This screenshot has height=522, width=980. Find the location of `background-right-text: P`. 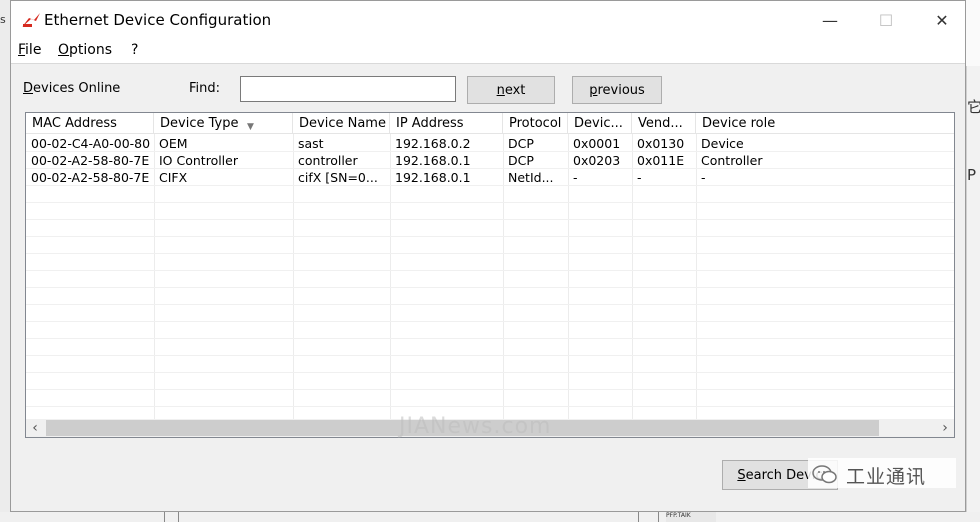

background-right-text: P is located at coordinates (972, 175).